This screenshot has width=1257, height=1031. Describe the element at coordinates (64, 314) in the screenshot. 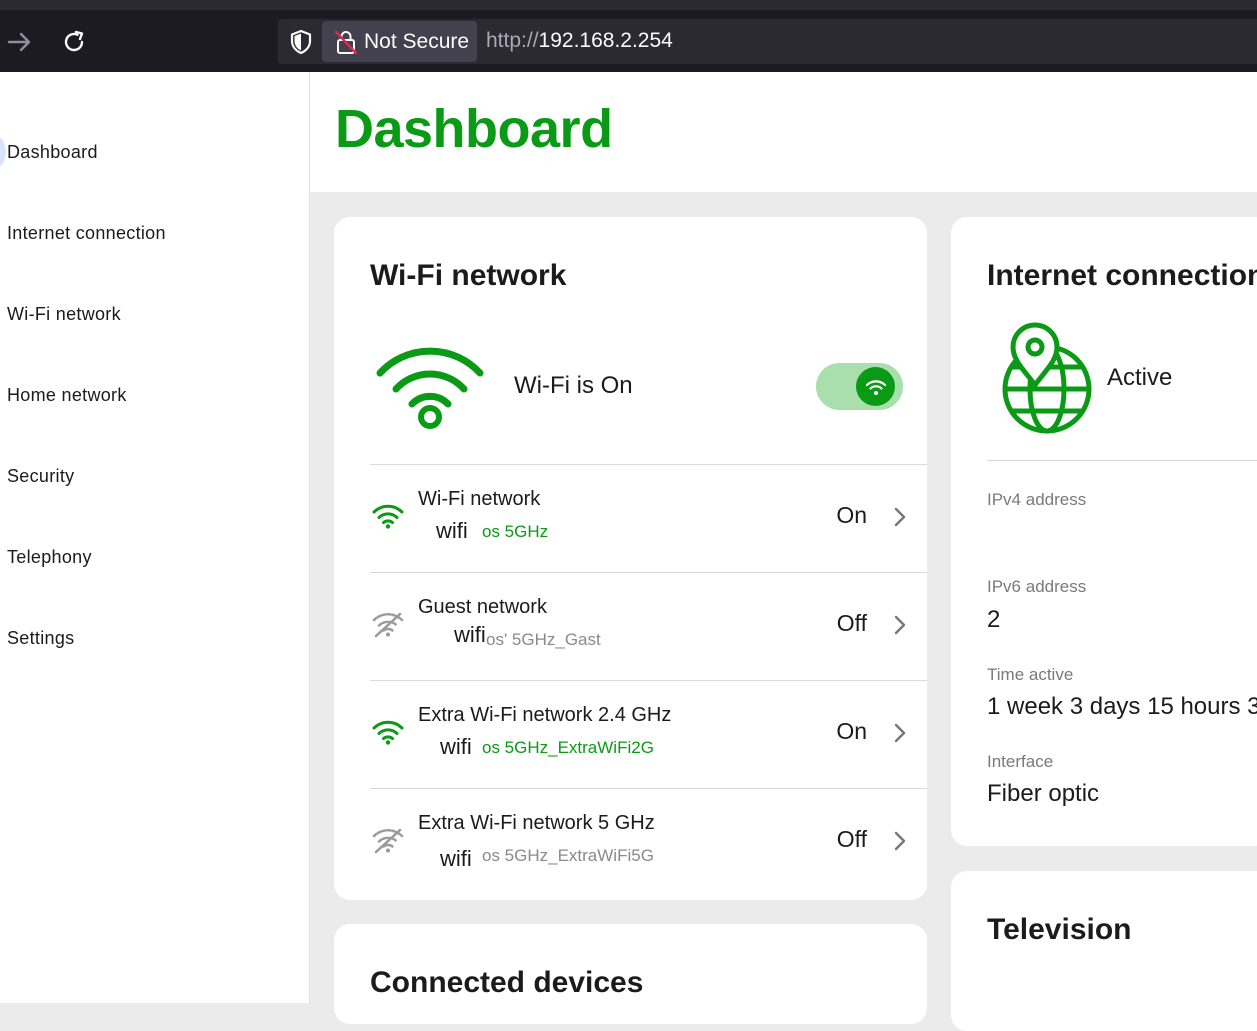

I see `sidebar-item-wifi-network: Wi-Fi network` at that location.